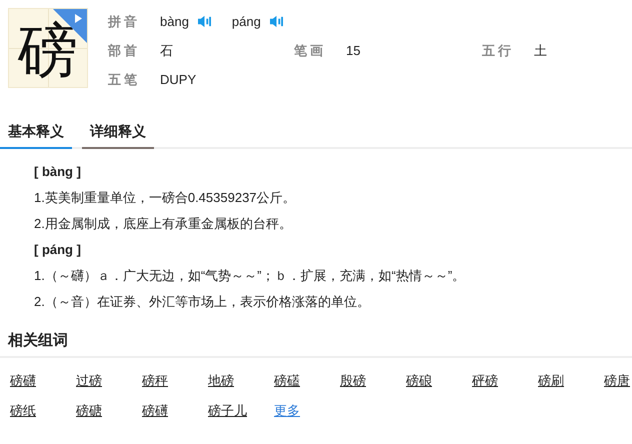 This screenshot has width=632, height=444. What do you see at coordinates (246, 21) in the screenshot?
I see `pinyin-text: páng` at bounding box center [246, 21].